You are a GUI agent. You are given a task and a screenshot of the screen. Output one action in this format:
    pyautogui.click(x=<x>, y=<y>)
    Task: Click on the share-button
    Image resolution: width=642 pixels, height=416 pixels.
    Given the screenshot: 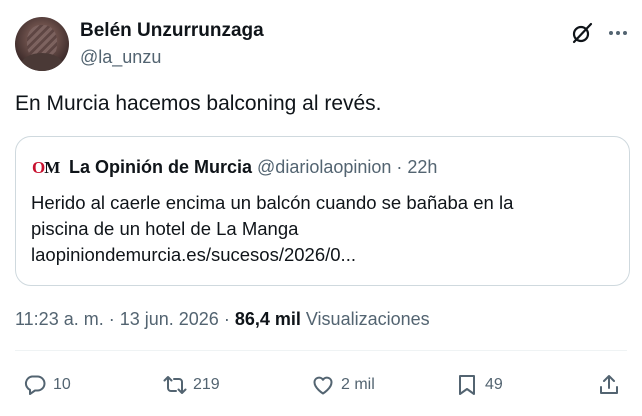 What is the action you would take?
    pyautogui.click(x=609, y=385)
    